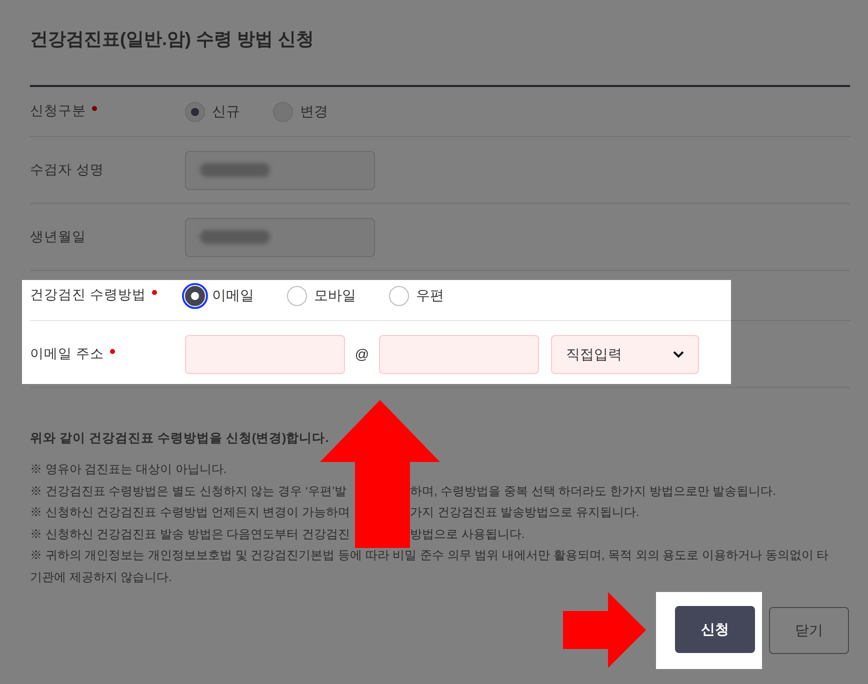  I want to click on radio-label: 이메일, so click(233, 295).